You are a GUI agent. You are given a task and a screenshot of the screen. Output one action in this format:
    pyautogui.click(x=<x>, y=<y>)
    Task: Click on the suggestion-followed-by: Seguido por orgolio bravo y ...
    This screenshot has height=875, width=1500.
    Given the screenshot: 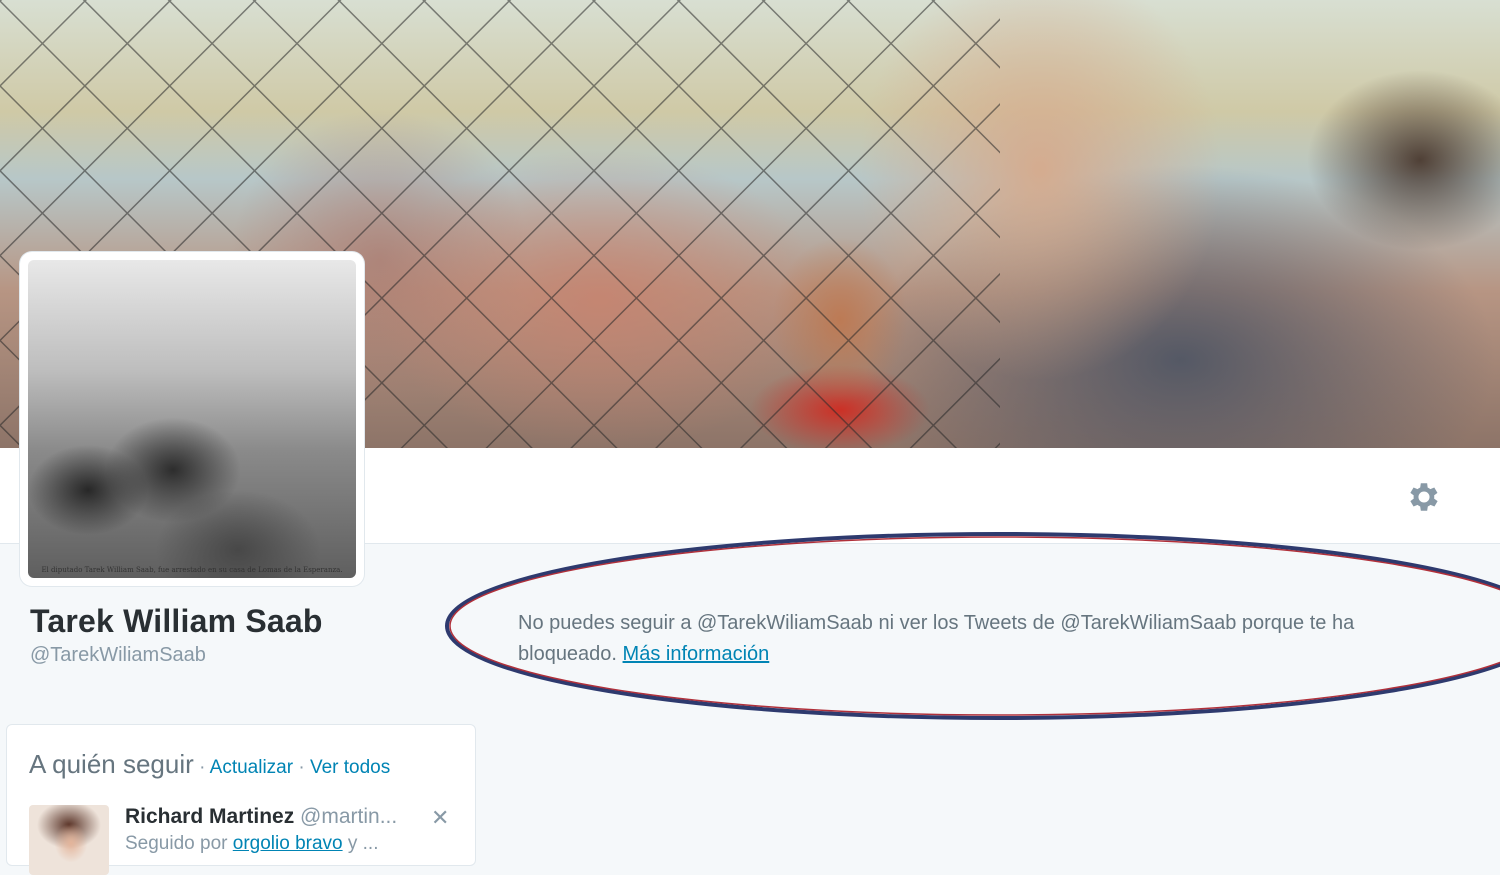 What is the action you would take?
    pyautogui.click(x=252, y=844)
    